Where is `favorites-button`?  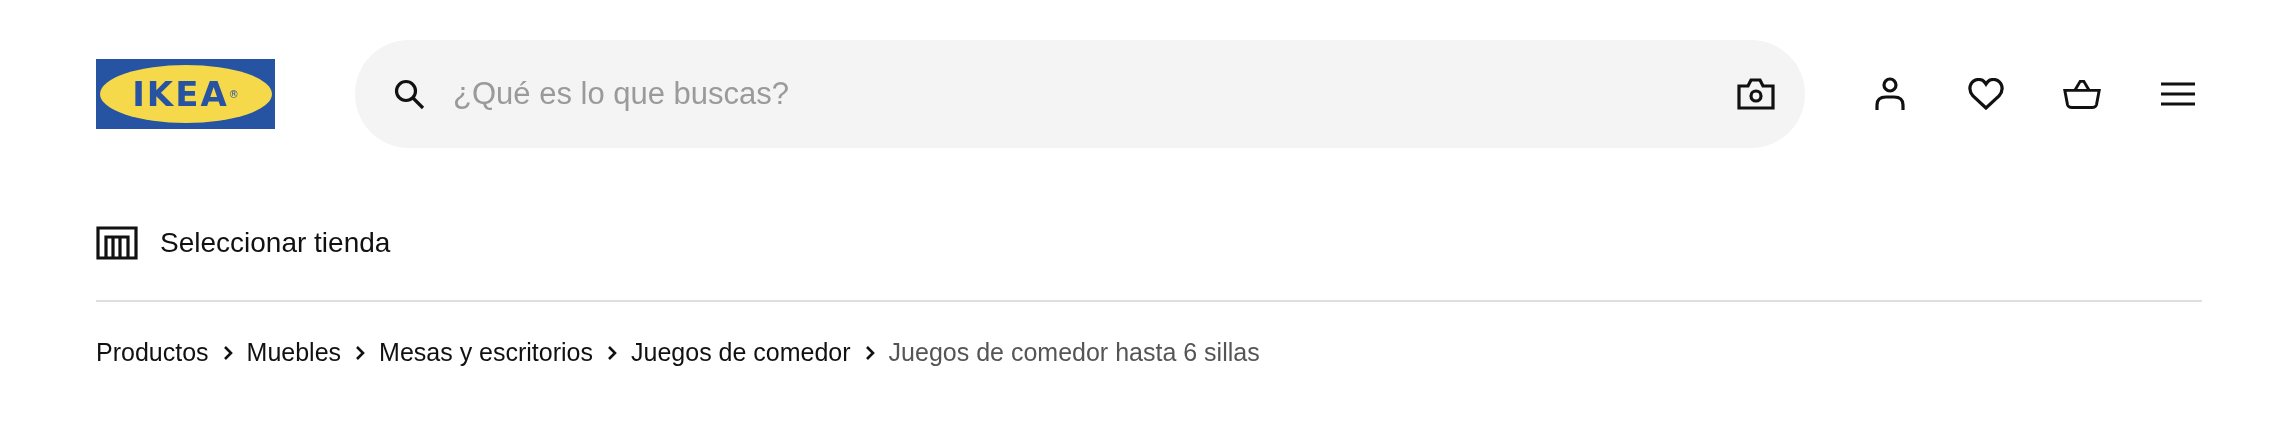 favorites-button is located at coordinates (1986, 94).